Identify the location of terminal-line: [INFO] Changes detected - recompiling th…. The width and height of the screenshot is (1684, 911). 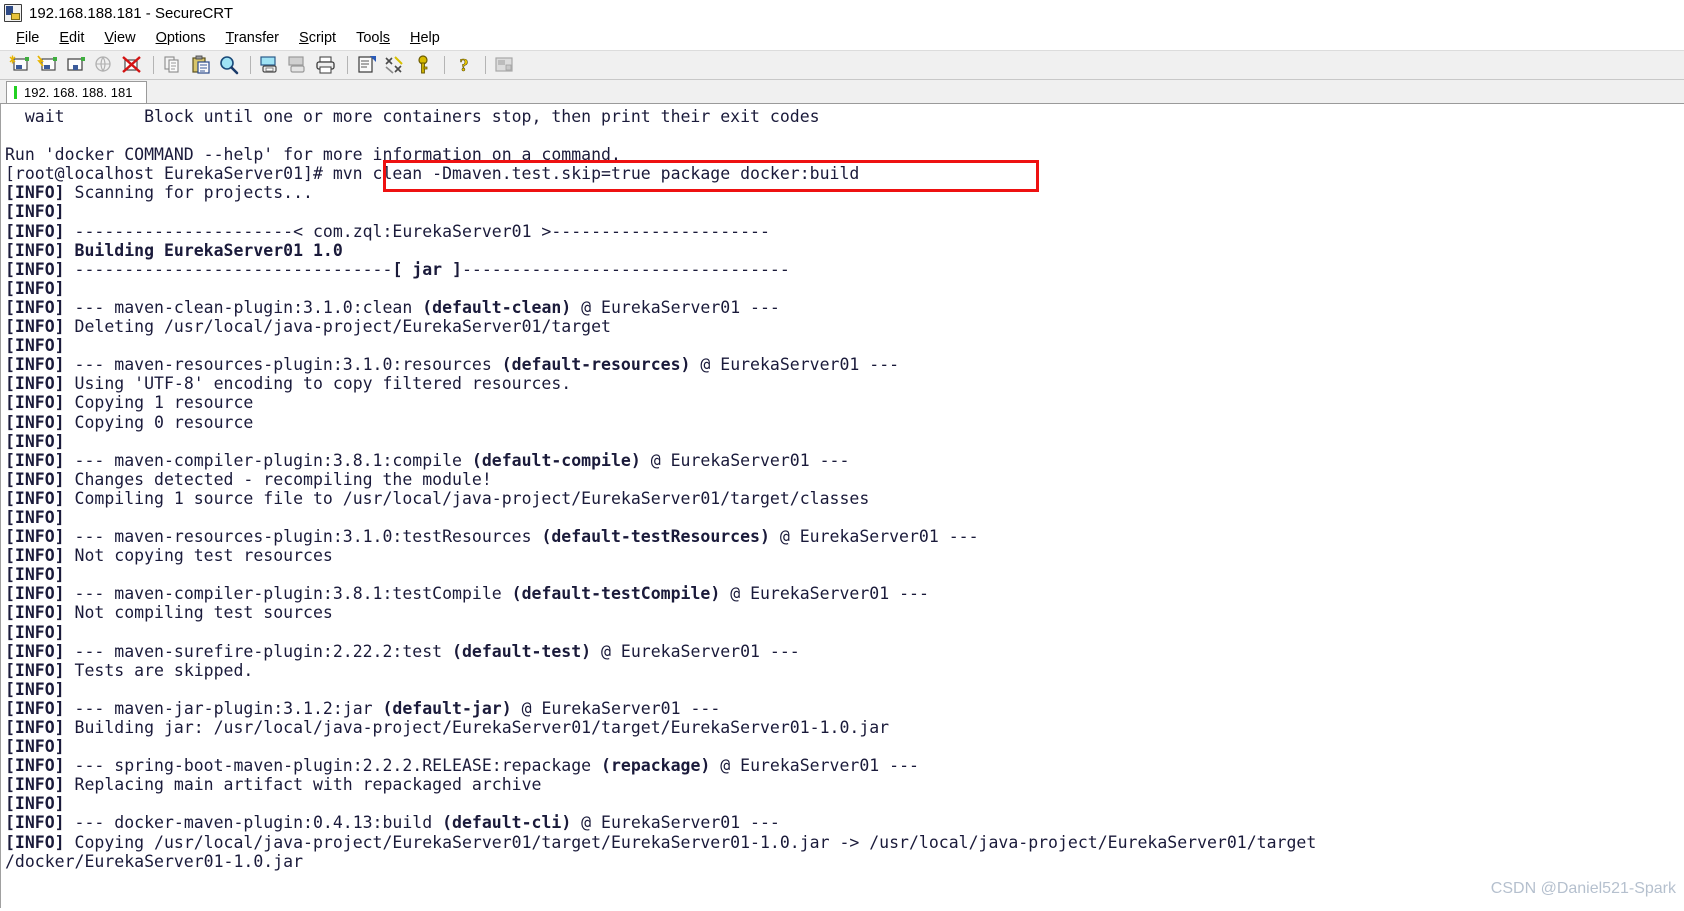
(248, 479).